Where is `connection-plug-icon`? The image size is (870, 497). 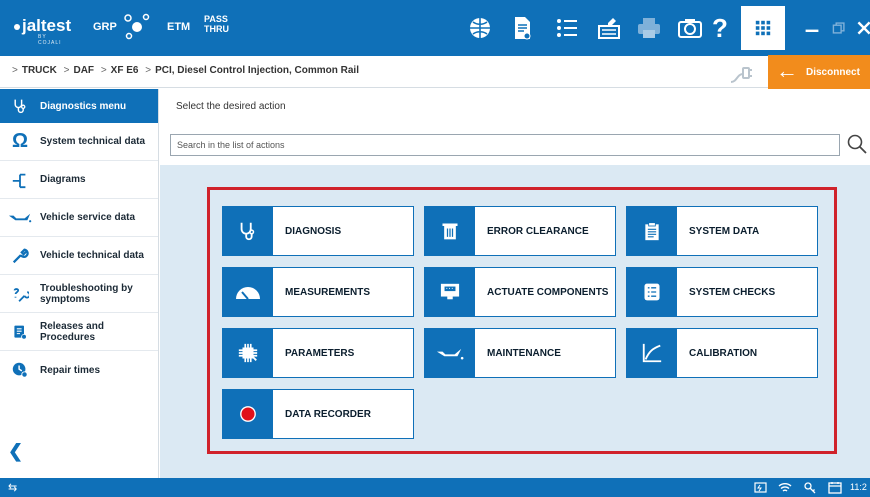
connection-plug-icon is located at coordinates (741, 75).